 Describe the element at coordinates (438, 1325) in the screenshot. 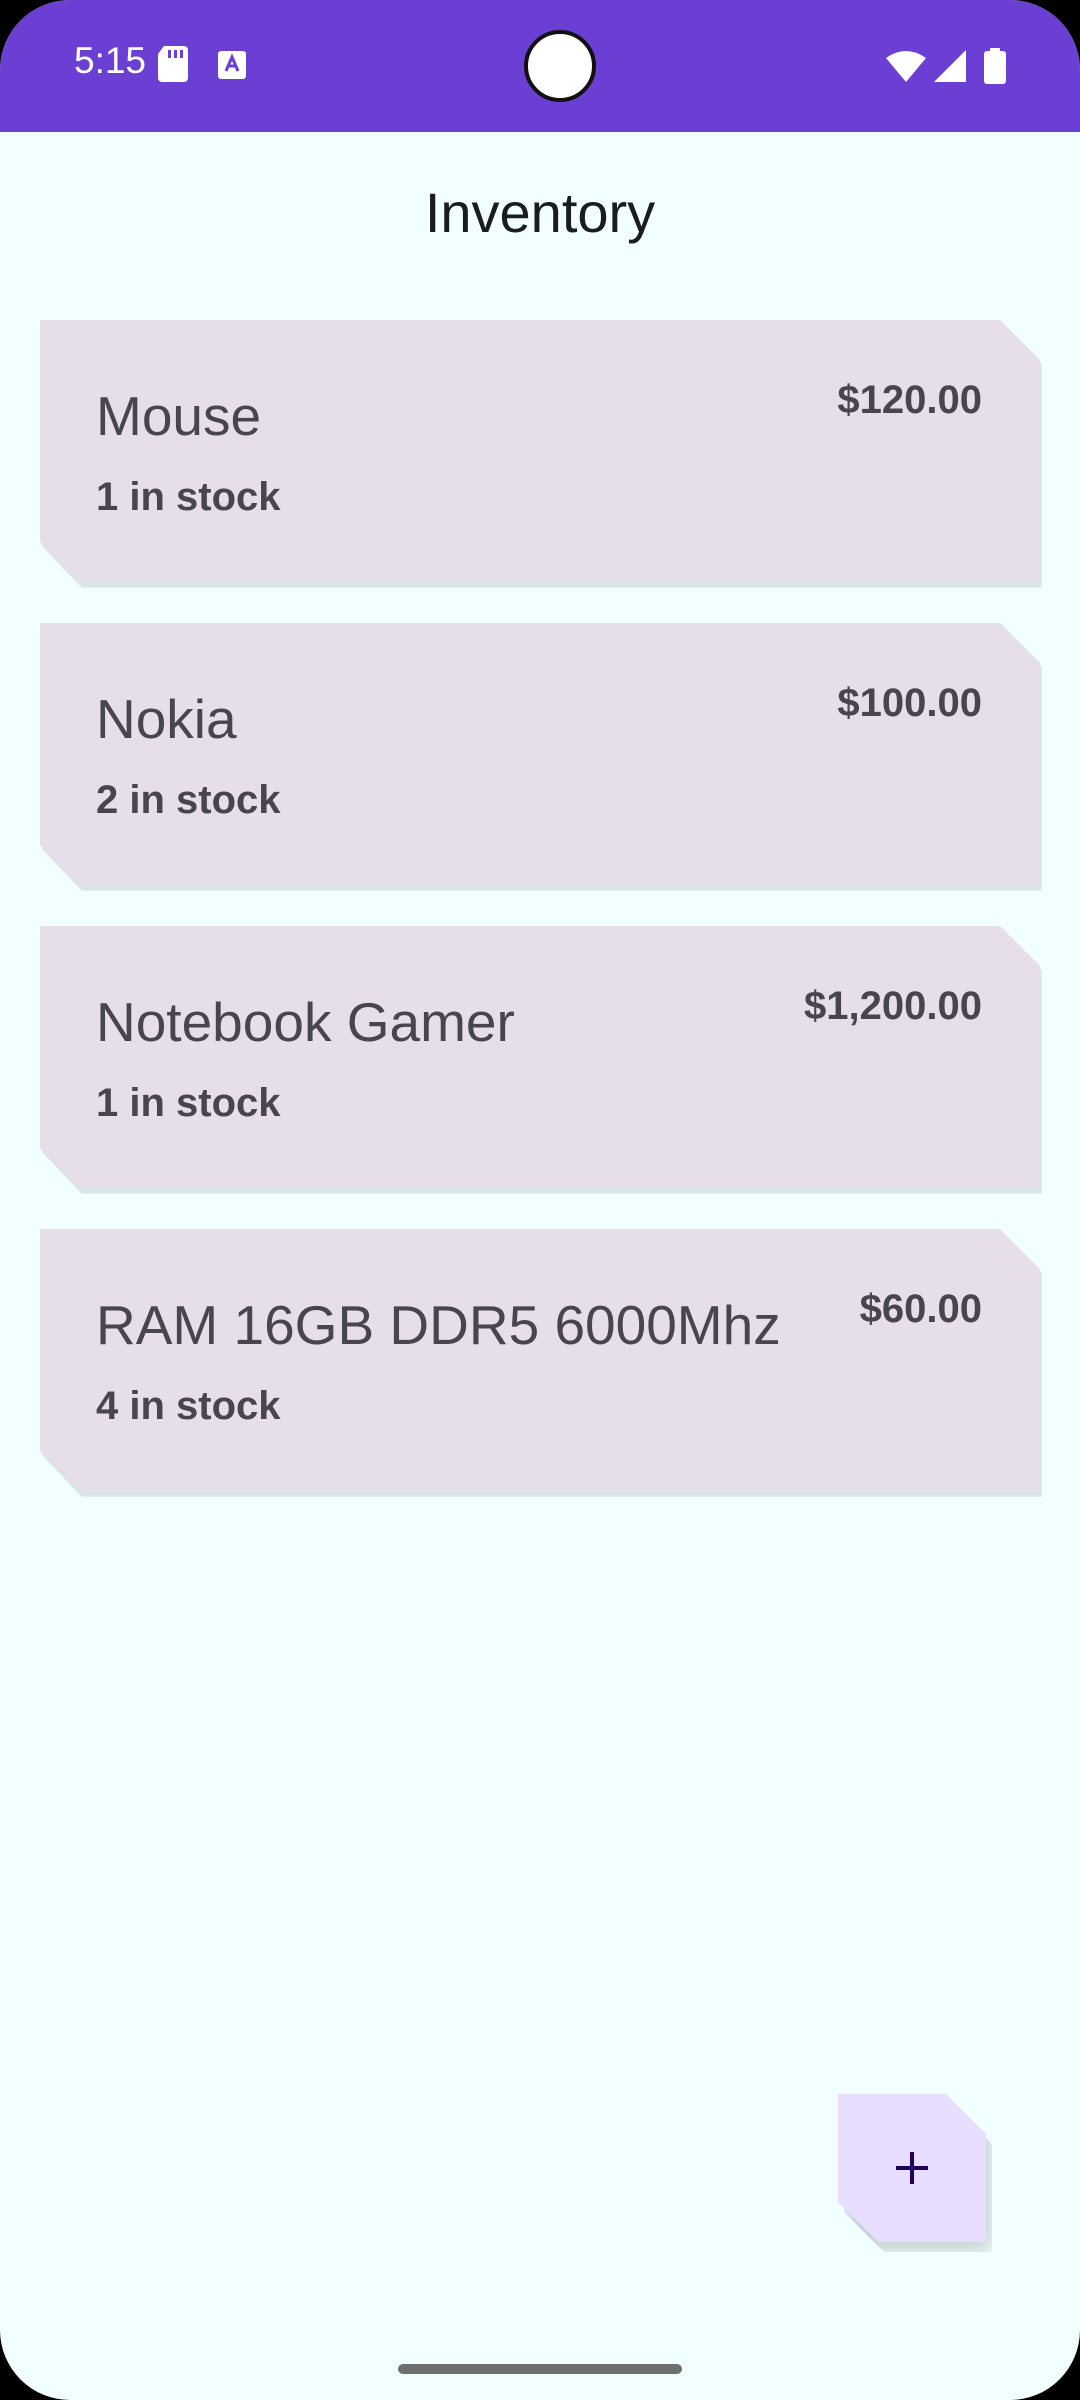

I see `item-name: RAM 16GB DDR5 6000Mhz` at that location.